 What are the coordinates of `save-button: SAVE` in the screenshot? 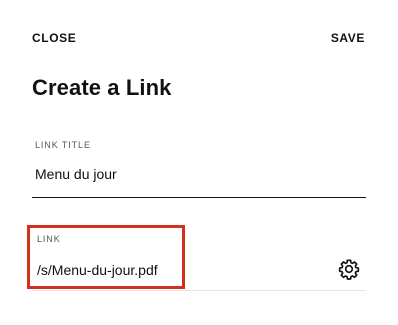 It's located at (348, 38).